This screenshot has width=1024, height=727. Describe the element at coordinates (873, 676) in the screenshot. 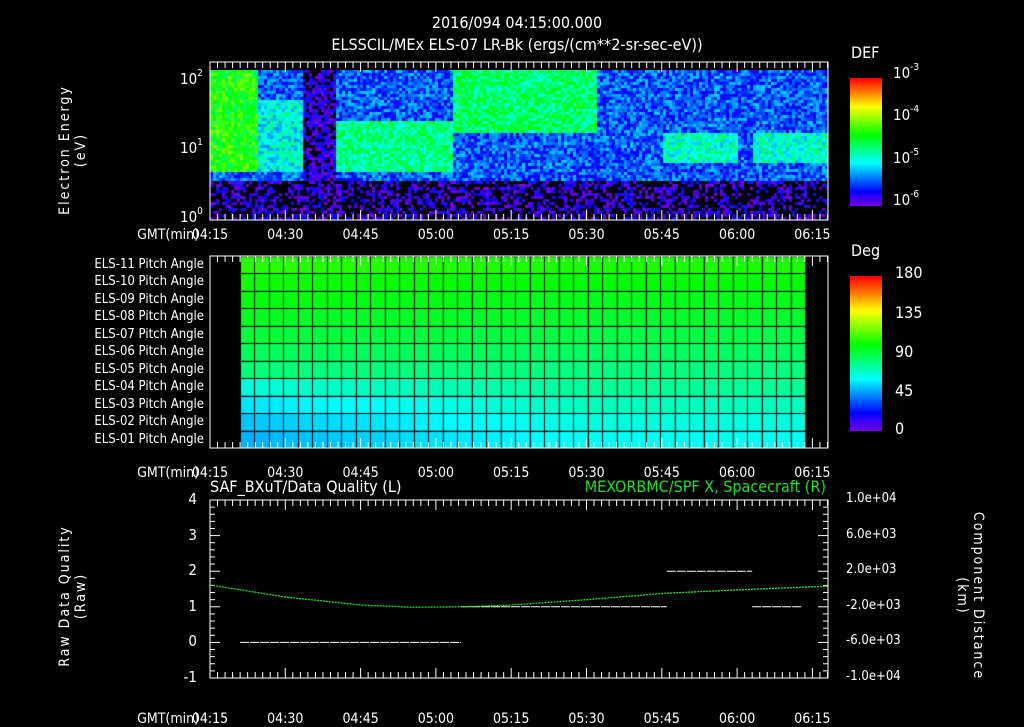

I see `distance-tick-label: -1.0e+04` at that location.